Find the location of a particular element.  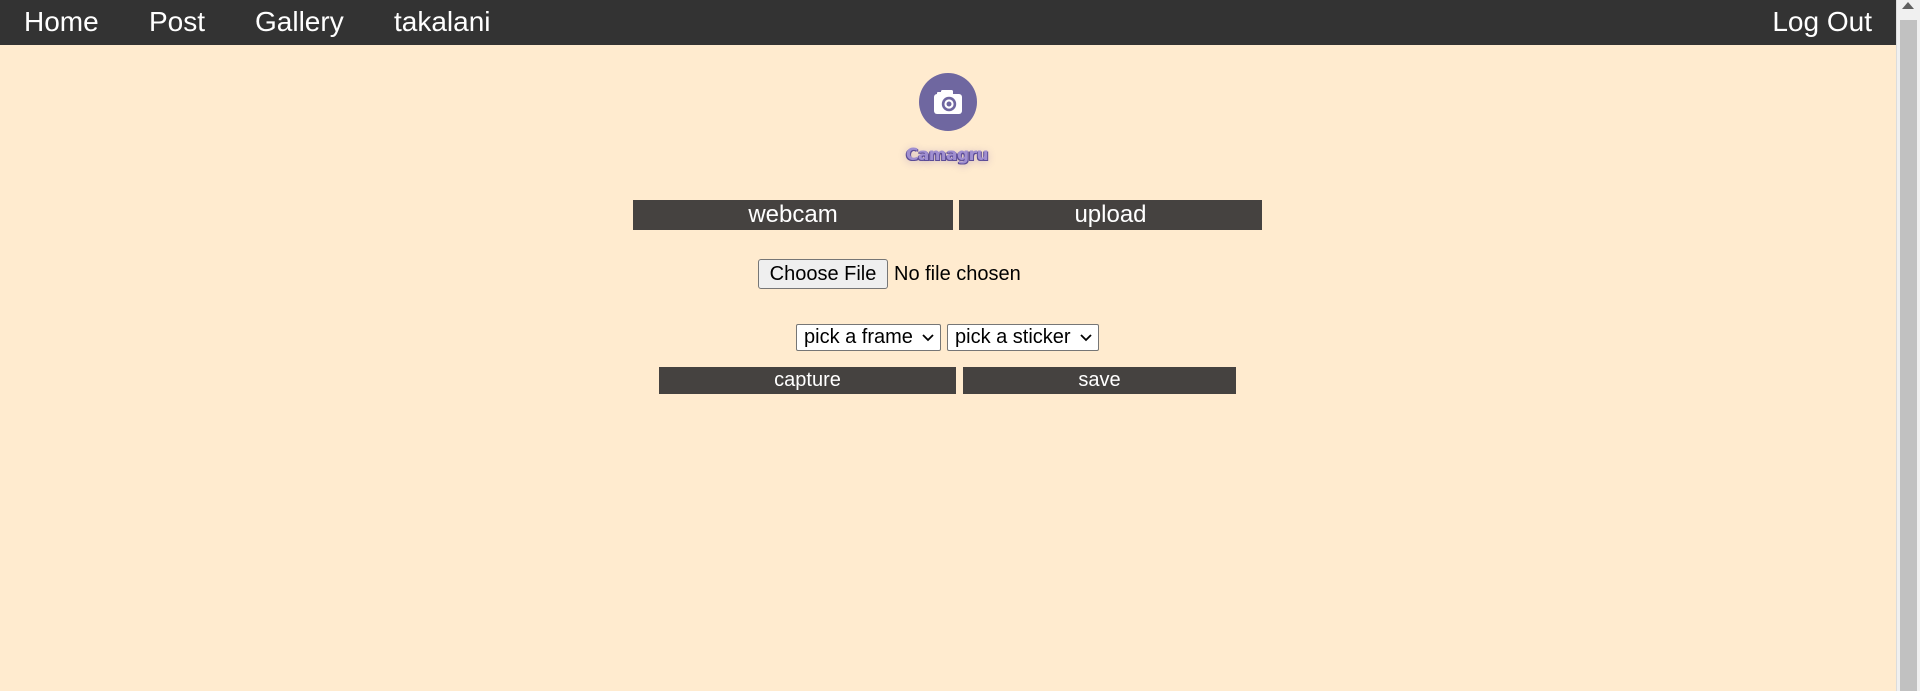

app-logo-title: Camagru is located at coordinates (947, 155).